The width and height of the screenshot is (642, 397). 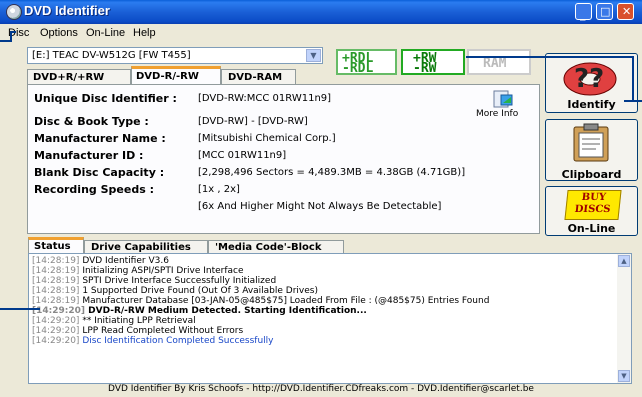 I want to click on manufacturer-id-label: Manufacturer ID :, so click(x=89, y=155).